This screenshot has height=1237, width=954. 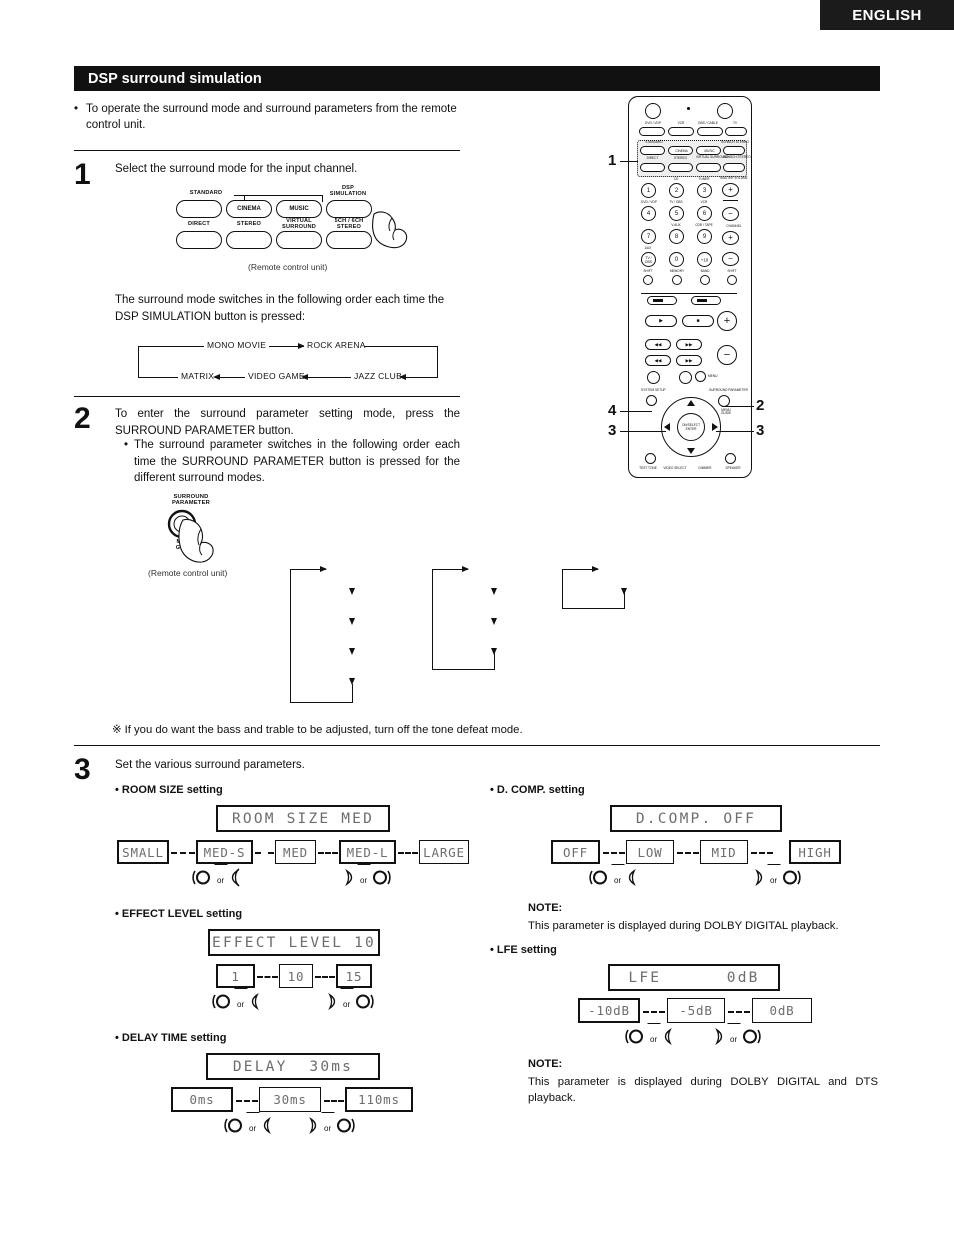 I want to click on room-size-option-med-s: MED-S, so click(x=224, y=852).